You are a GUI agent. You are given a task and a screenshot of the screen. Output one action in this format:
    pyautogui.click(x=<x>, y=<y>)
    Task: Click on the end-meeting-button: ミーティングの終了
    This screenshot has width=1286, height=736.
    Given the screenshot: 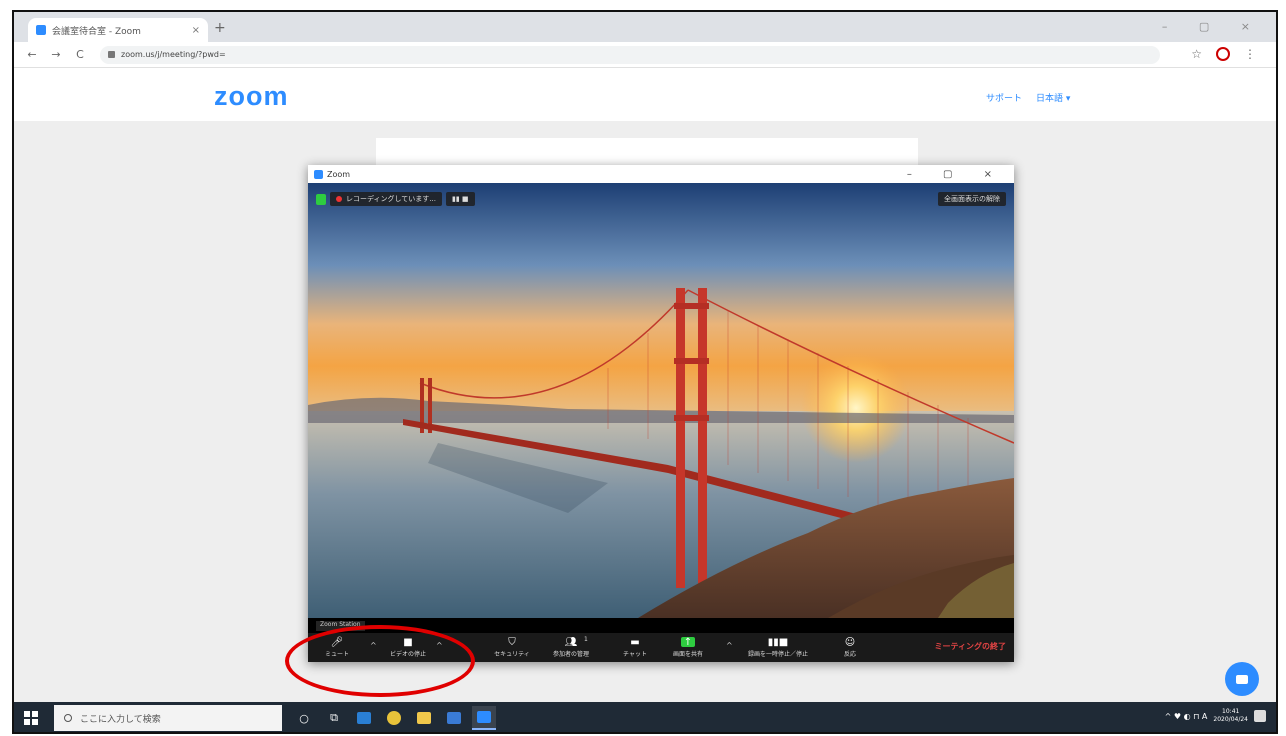 What is the action you would take?
    pyautogui.click(x=970, y=646)
    